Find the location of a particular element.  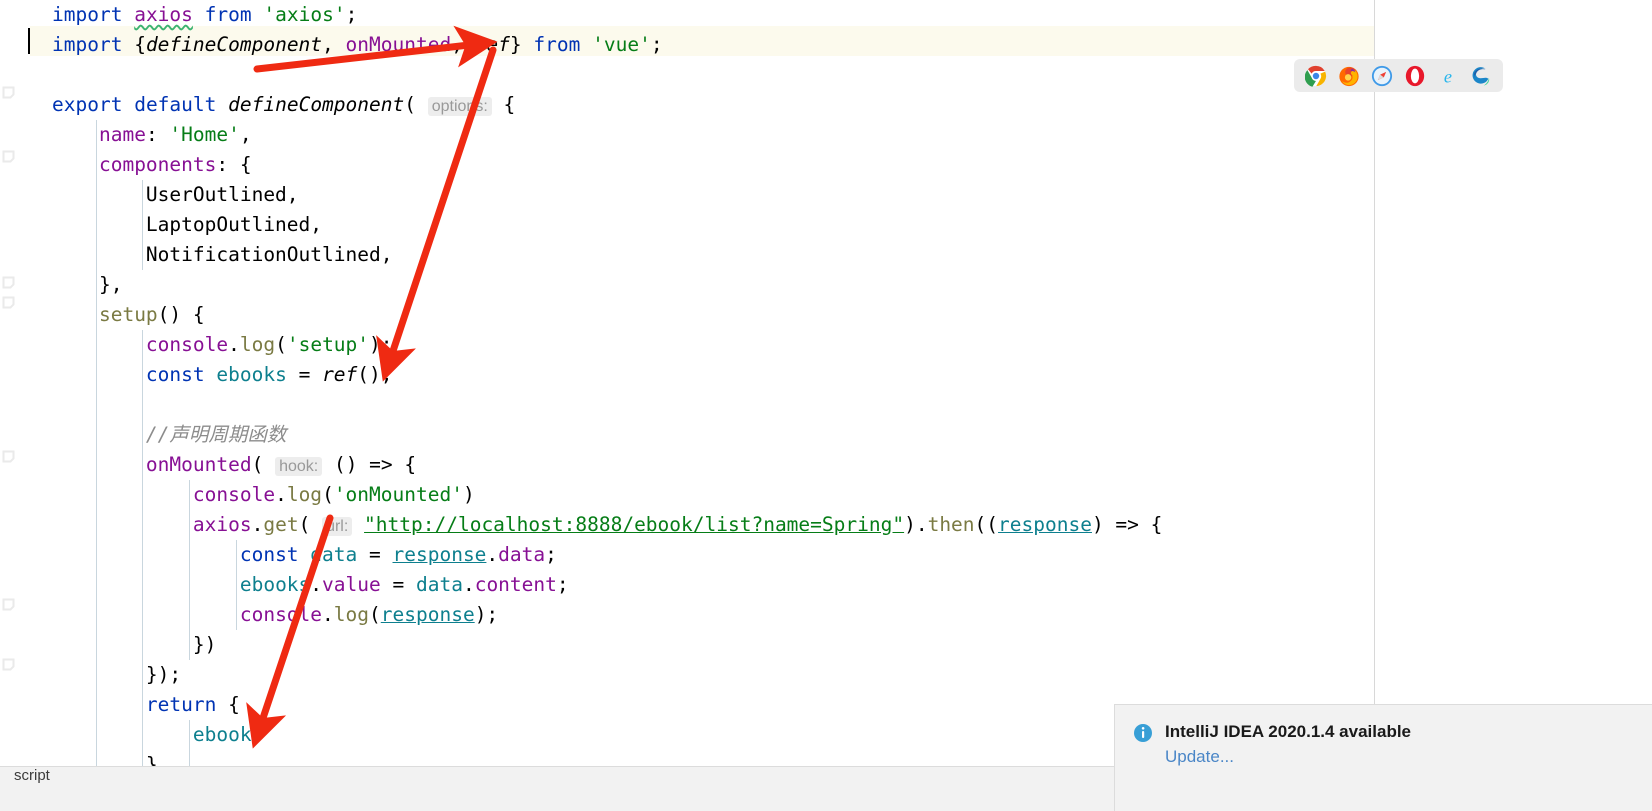

code-token: () => { is located at coordinates (369, 464).